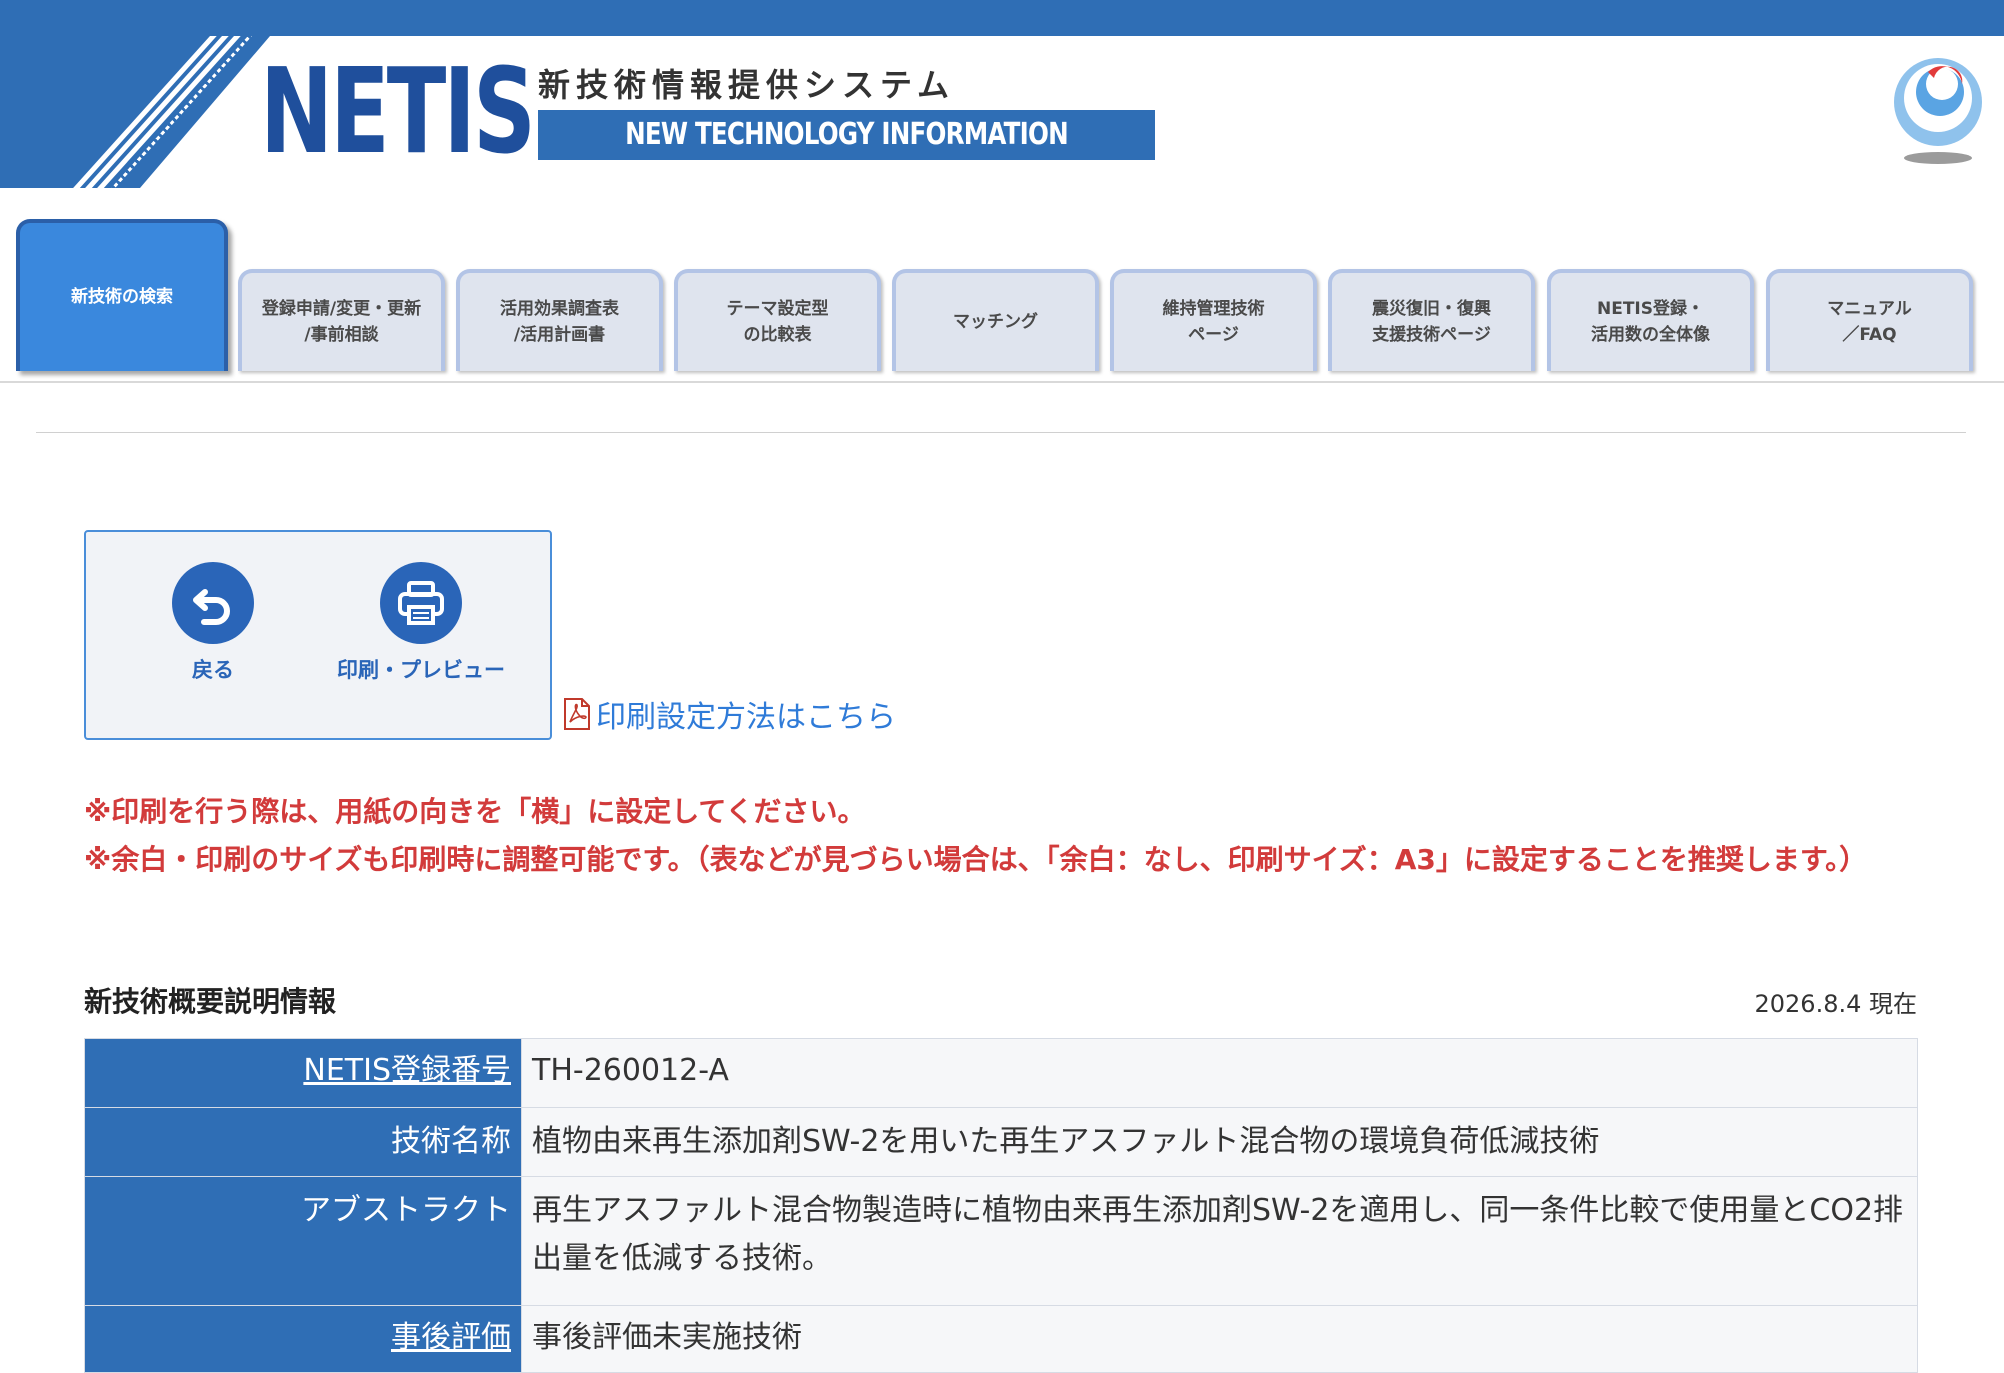 This screenshot has height=1373, width=2004. What do you see at coordinates (475, 811) in the screenshot?
I see `print-note-orientation: ※印刷を行う際は、用紙の向きを「横」に設定してください。` at bounding box center [475, 811].